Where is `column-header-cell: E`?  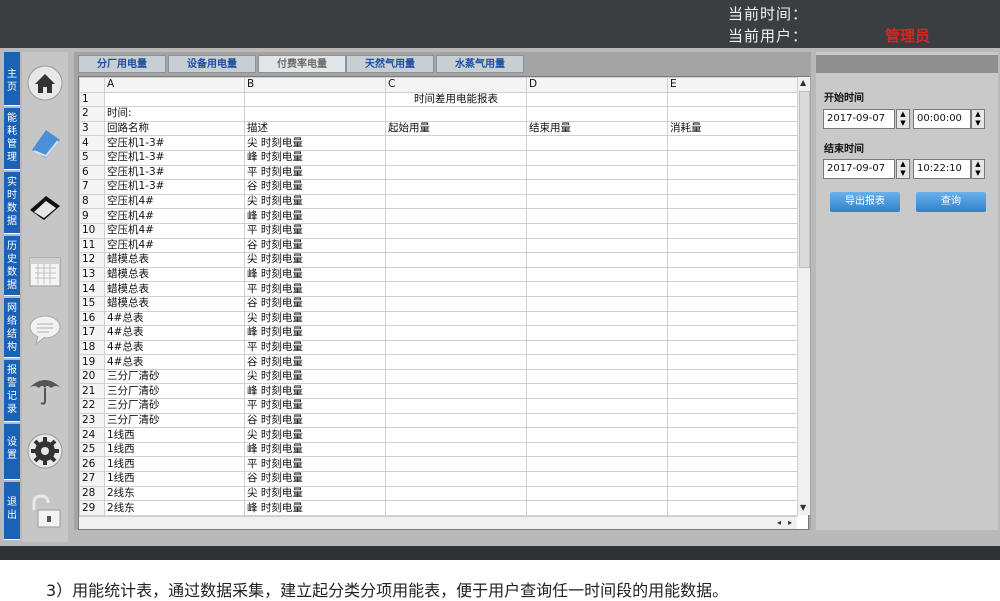 column-header-cell: E is located at coordinates (732, 85).